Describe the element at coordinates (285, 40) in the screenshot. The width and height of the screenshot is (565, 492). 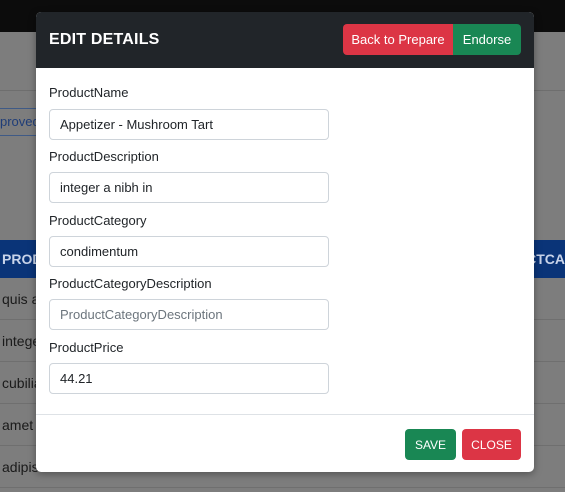
I see `modal-header: EDIT DETAILS Back to Prepare Endorse` at that location.